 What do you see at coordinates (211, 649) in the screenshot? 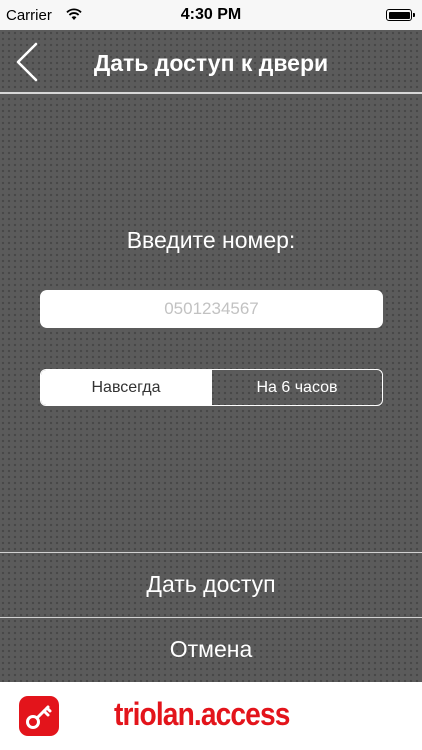
I see `cancel-button: Отмена` at bounding box center [211, 649].